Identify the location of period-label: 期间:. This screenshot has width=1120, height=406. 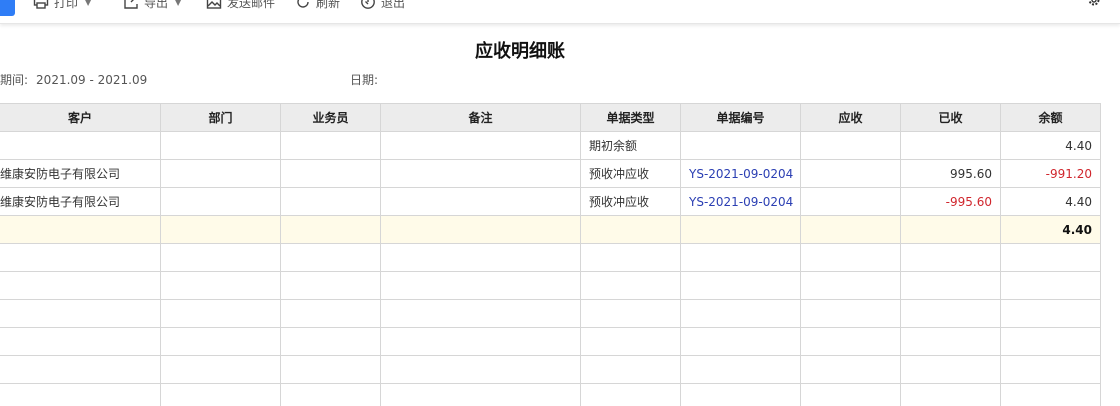
(14, 80).